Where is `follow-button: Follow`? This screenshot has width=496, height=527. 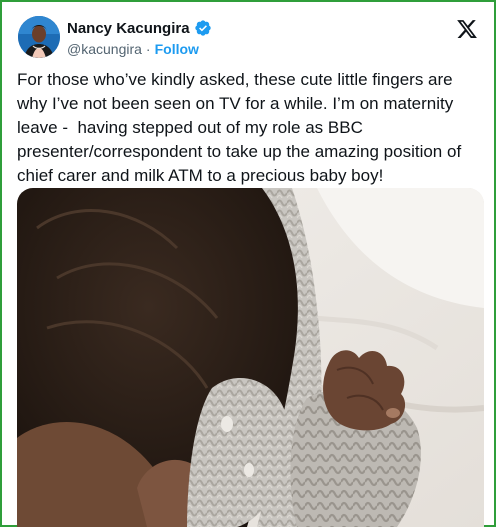 follow-button: Follow is located at coordinates (177, 49).